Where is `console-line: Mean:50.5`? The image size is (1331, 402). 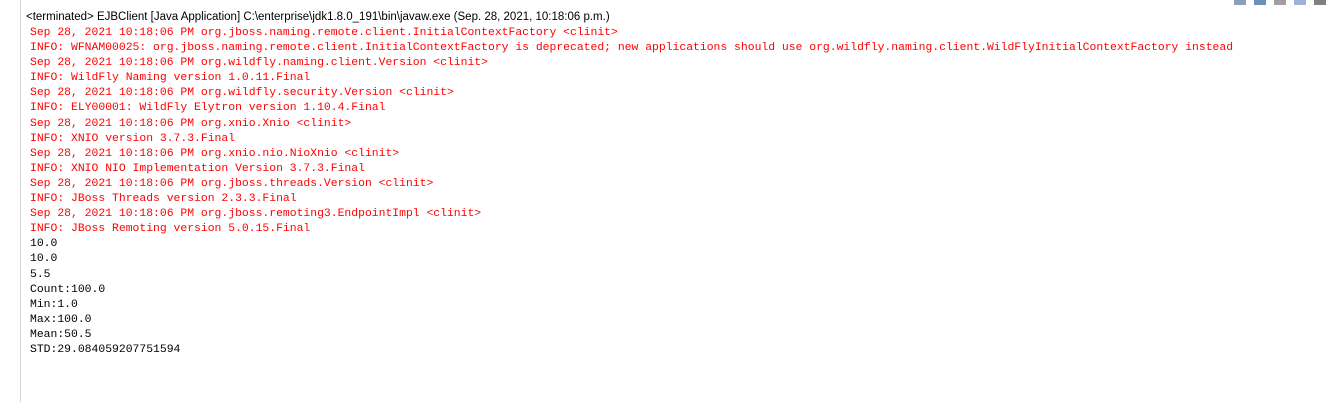 console-line: Mean:50.5 is located at coordinates (61, 334).